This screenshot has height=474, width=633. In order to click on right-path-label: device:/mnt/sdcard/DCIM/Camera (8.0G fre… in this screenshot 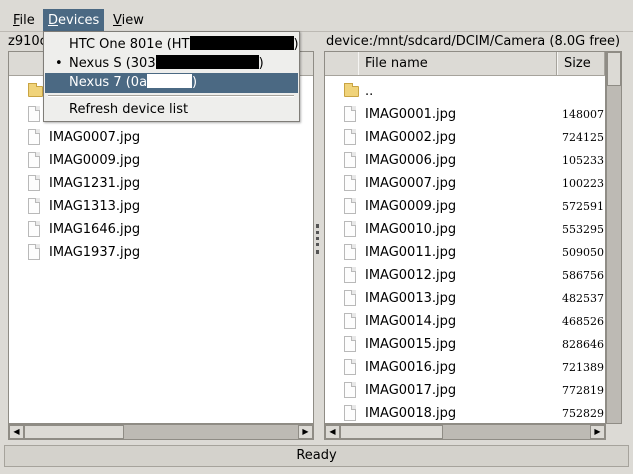, I will do `click(473, 41)`.